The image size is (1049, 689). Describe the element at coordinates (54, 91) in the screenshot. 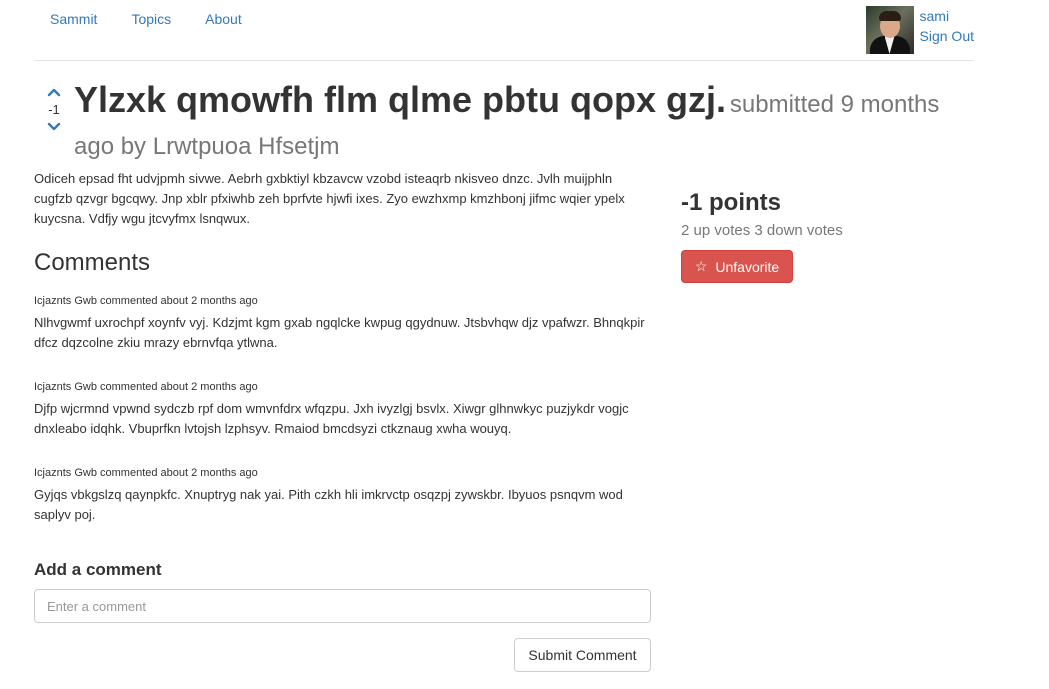

I see `upvote-chevron-up-icon` at that location.